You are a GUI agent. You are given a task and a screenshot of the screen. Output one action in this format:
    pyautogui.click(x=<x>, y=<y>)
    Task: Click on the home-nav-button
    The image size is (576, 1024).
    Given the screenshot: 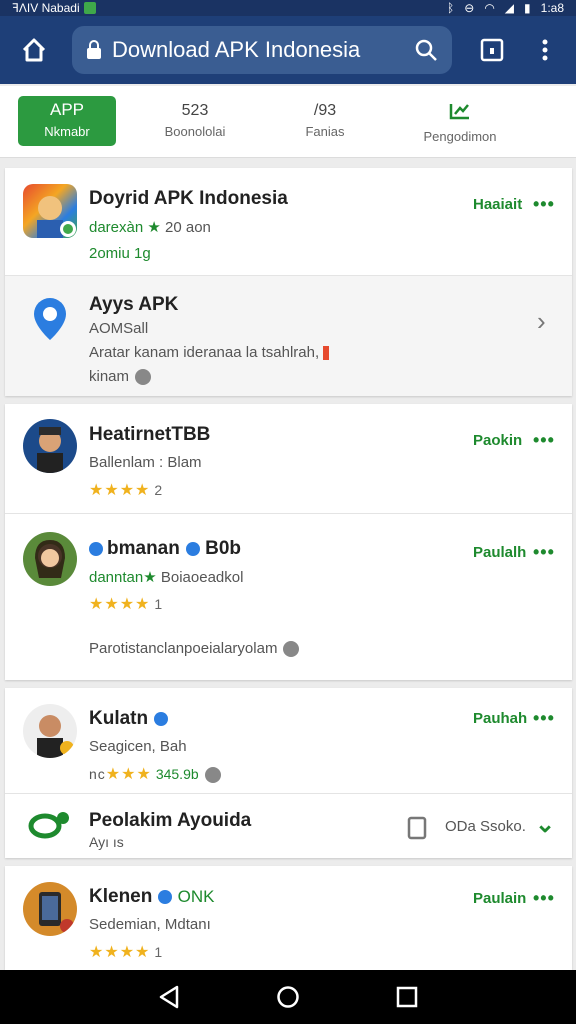 What is the action you would take?
    pyautogui.click(x=288, y=997)
    